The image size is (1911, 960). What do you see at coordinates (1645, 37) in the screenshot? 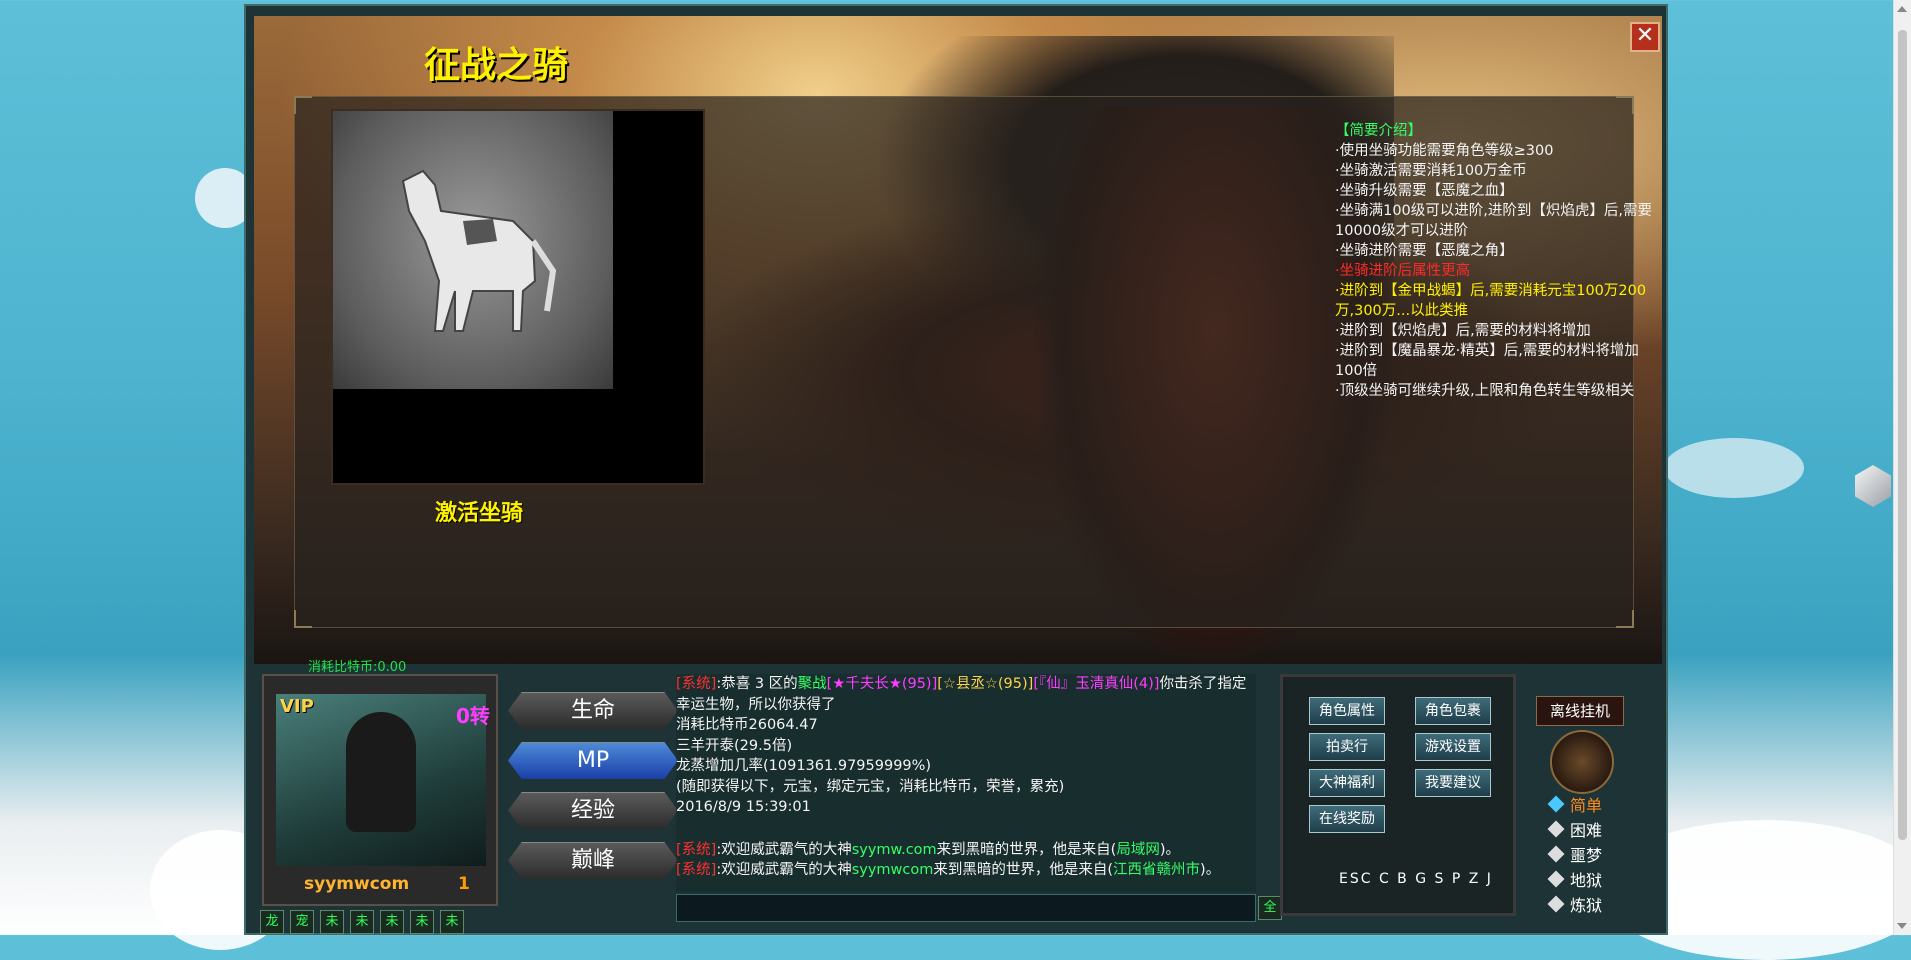
I see `close-button: ✕` at bounding box center [1645, 37].